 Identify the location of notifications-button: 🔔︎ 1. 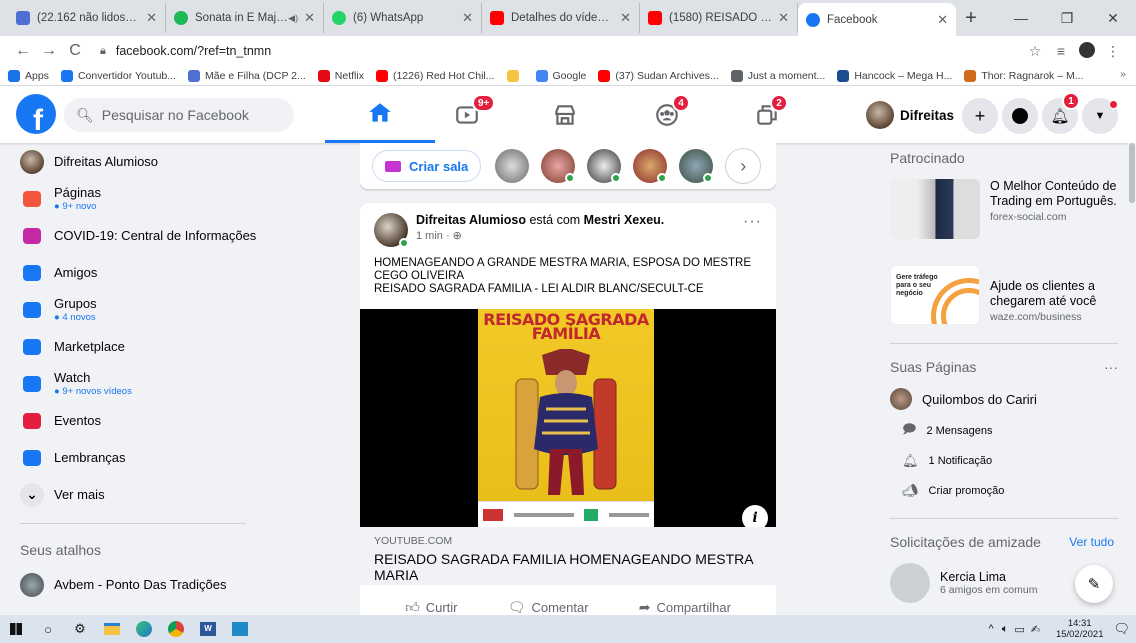
(1061, 113).